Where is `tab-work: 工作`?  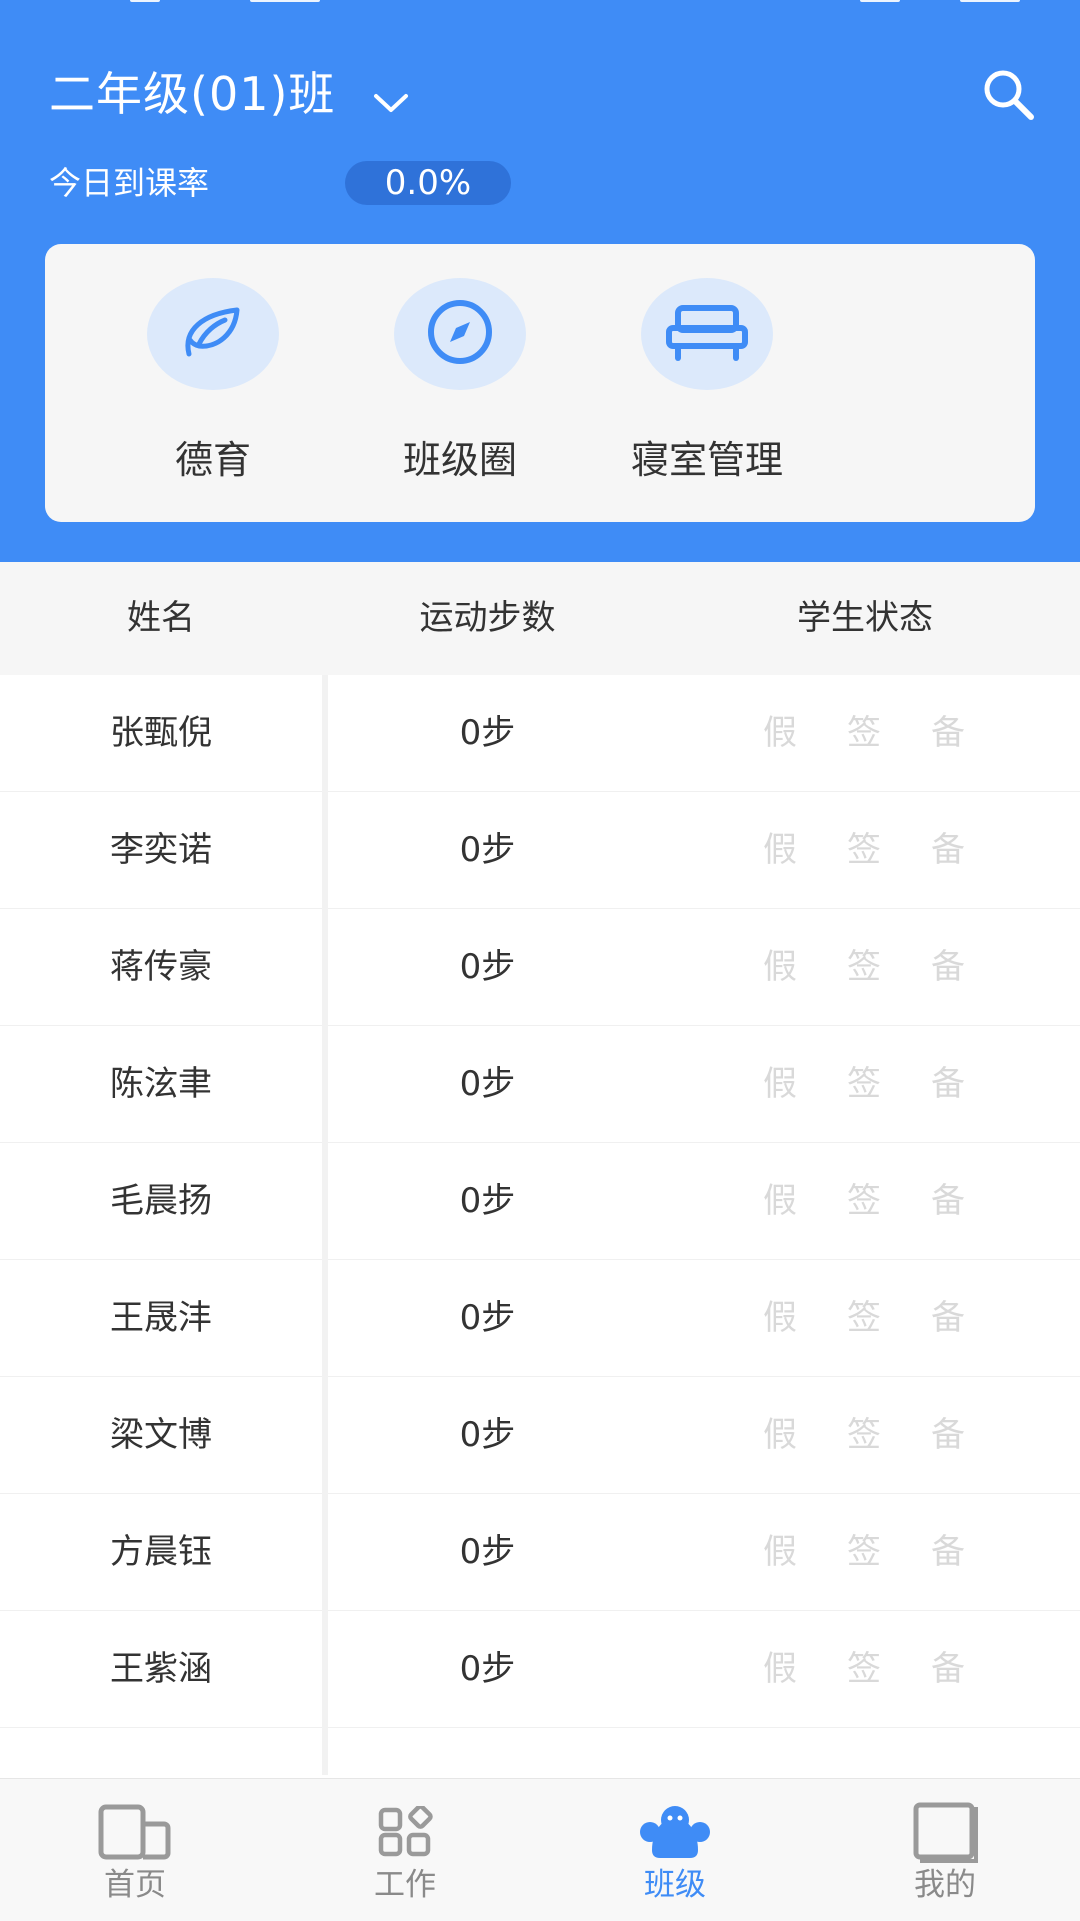
tab-work: 工作 is located at coordinates (405, 1850).